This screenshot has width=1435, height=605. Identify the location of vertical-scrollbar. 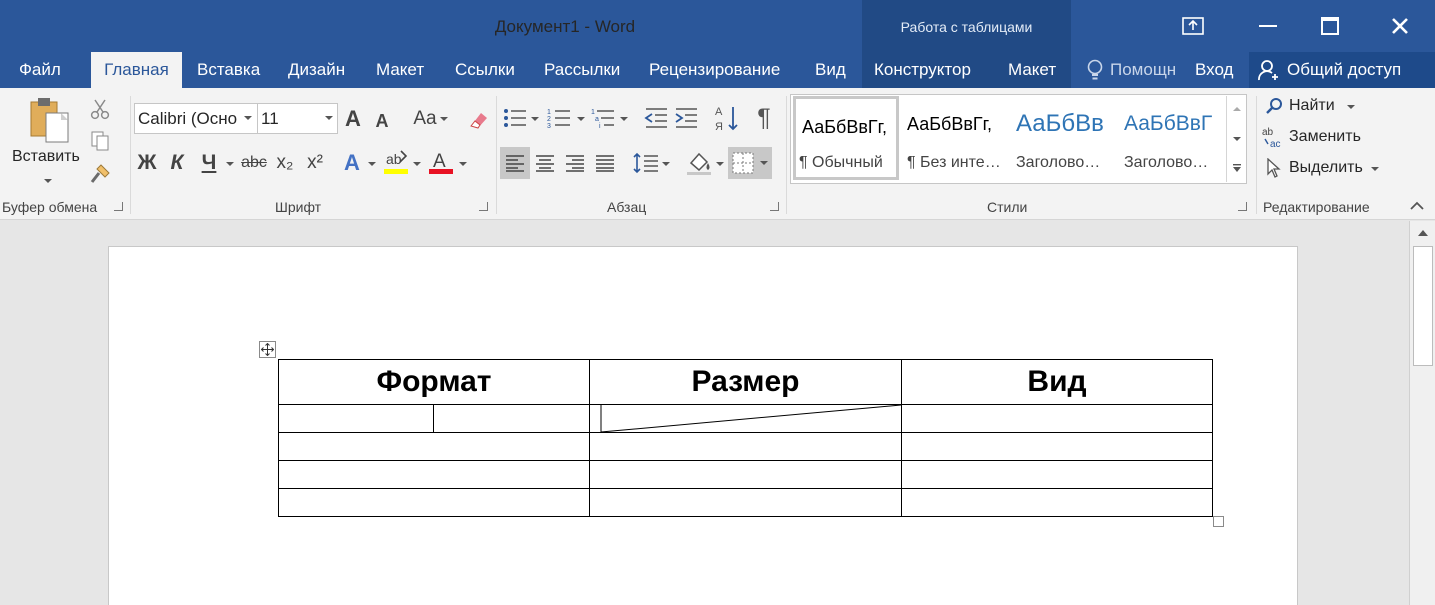
(1422, 413).